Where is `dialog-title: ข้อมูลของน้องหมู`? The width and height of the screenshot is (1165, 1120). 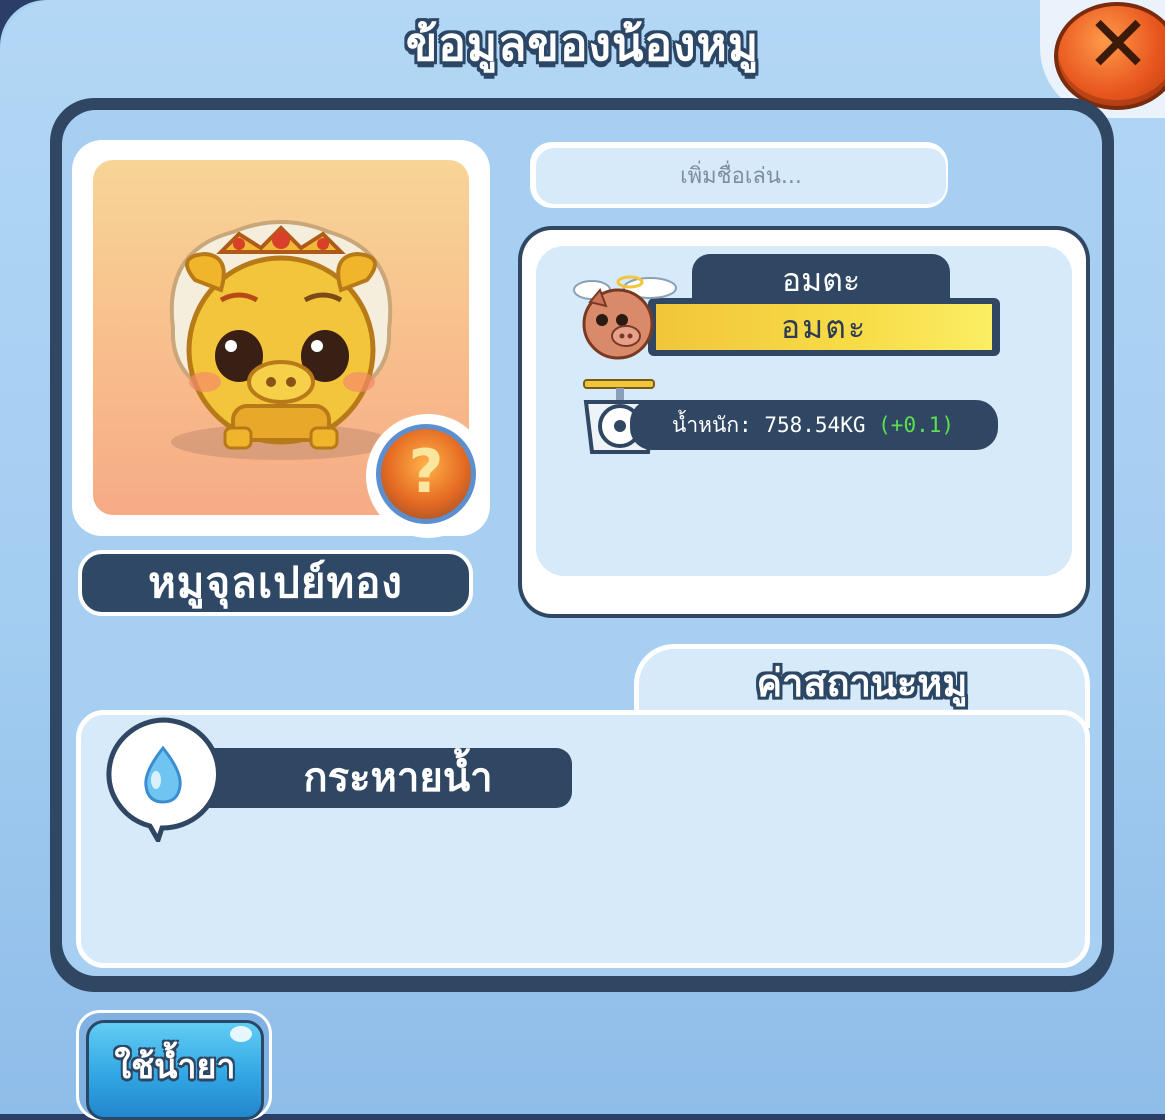
dialog-title: ข้อมูลของน้องหมู is located at coordinates (582, 44).